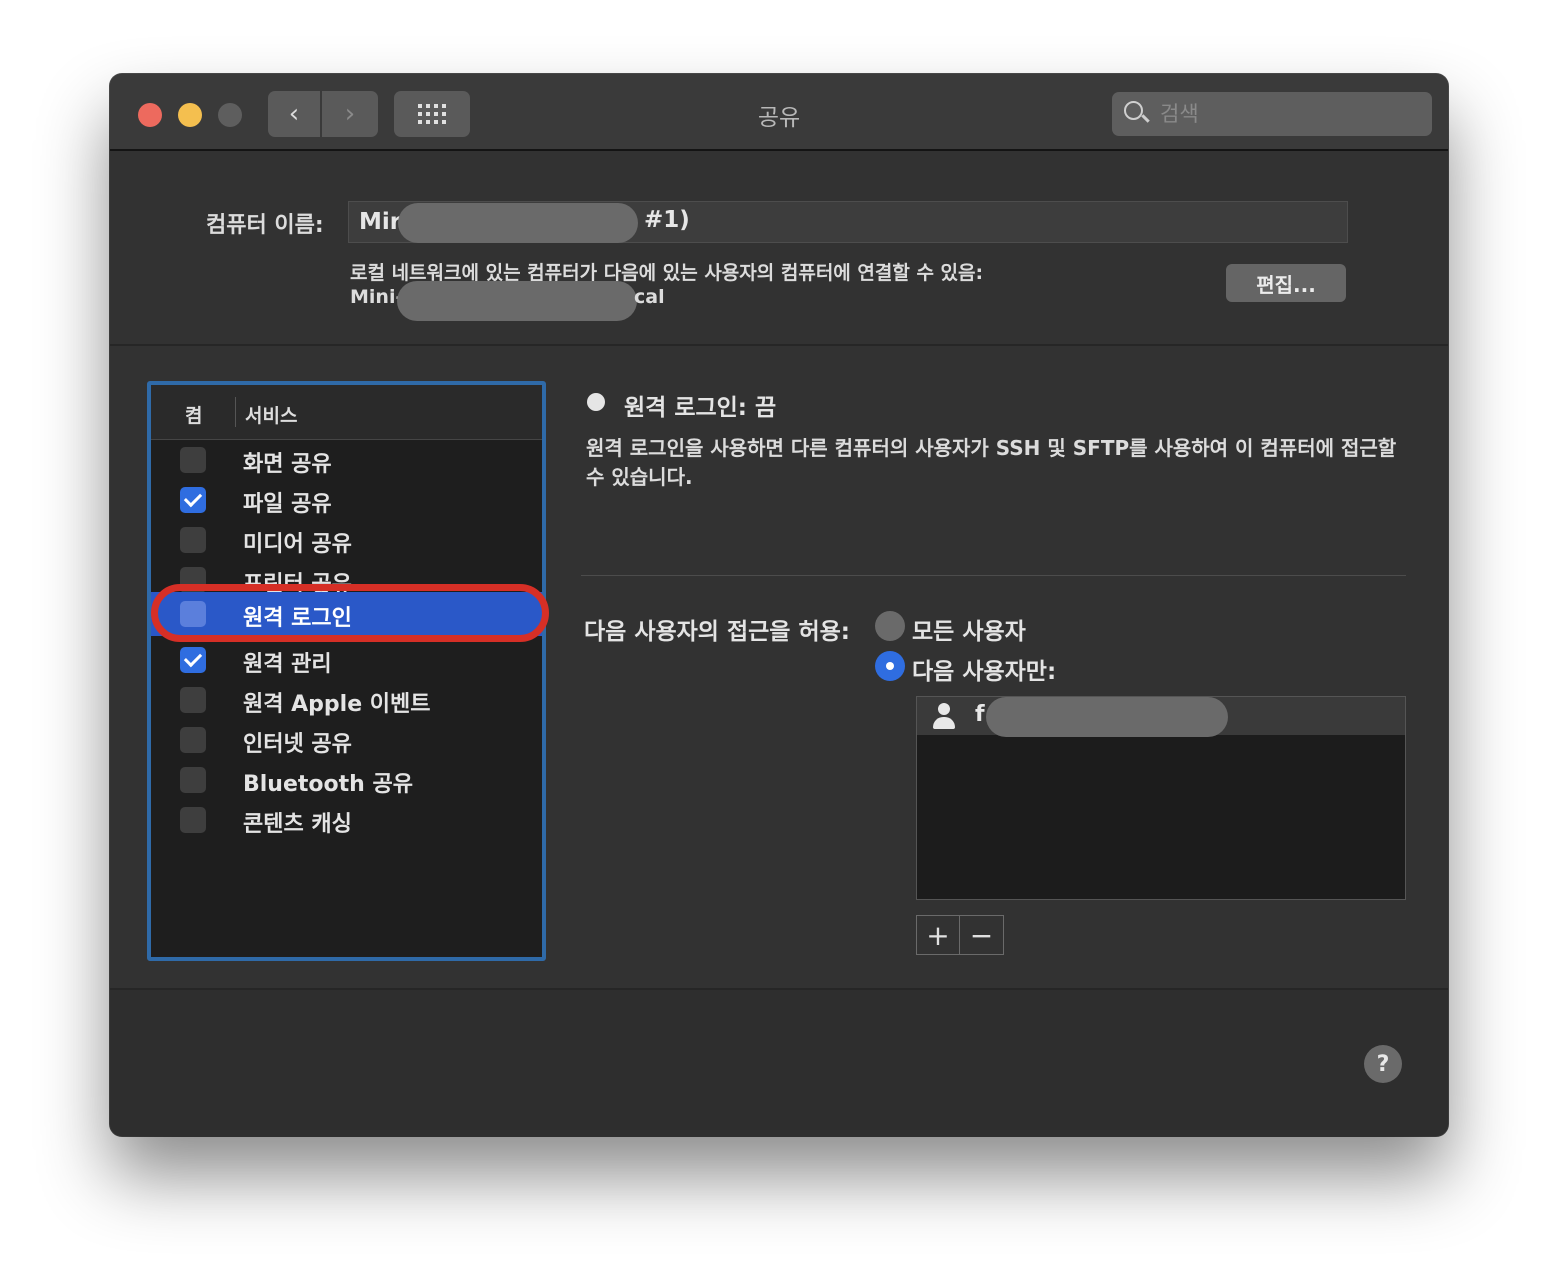 This screenshot has height=1284, width=1560. I want to click on remove-user-button: −, so click(982, 935).